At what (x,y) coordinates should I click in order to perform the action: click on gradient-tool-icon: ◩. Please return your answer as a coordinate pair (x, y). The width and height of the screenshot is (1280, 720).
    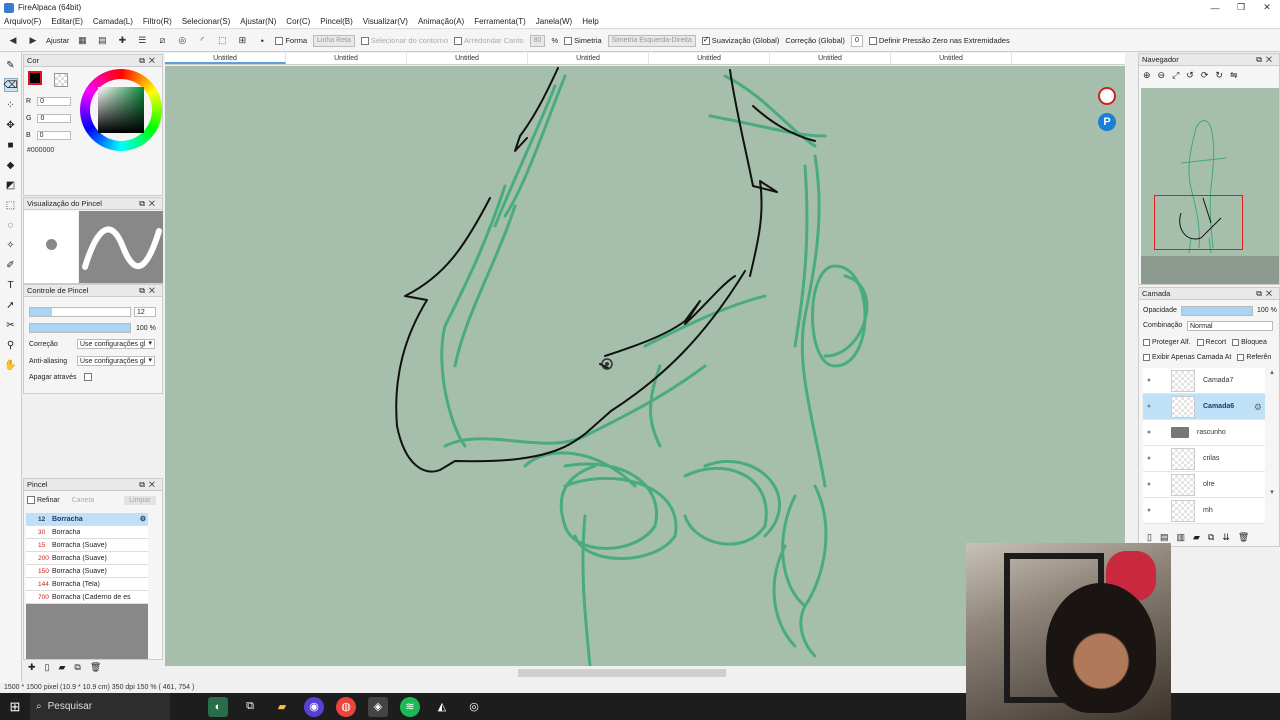
    Looking at the image, I should click on (11, 185).